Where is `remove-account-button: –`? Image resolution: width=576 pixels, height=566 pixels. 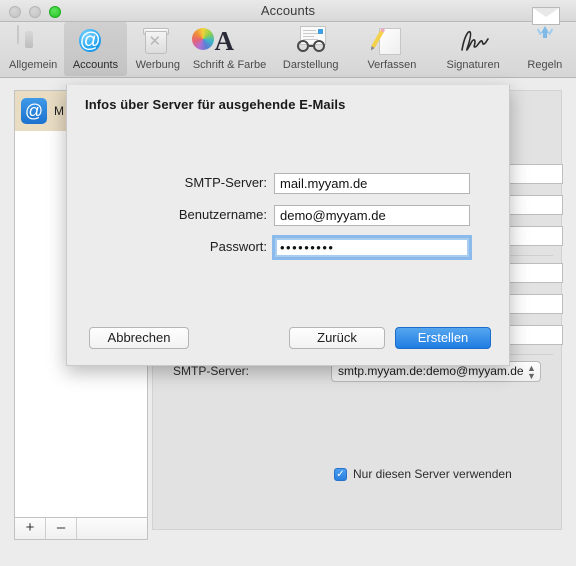 remove-account-button: – is located at coordinates (61, 528).